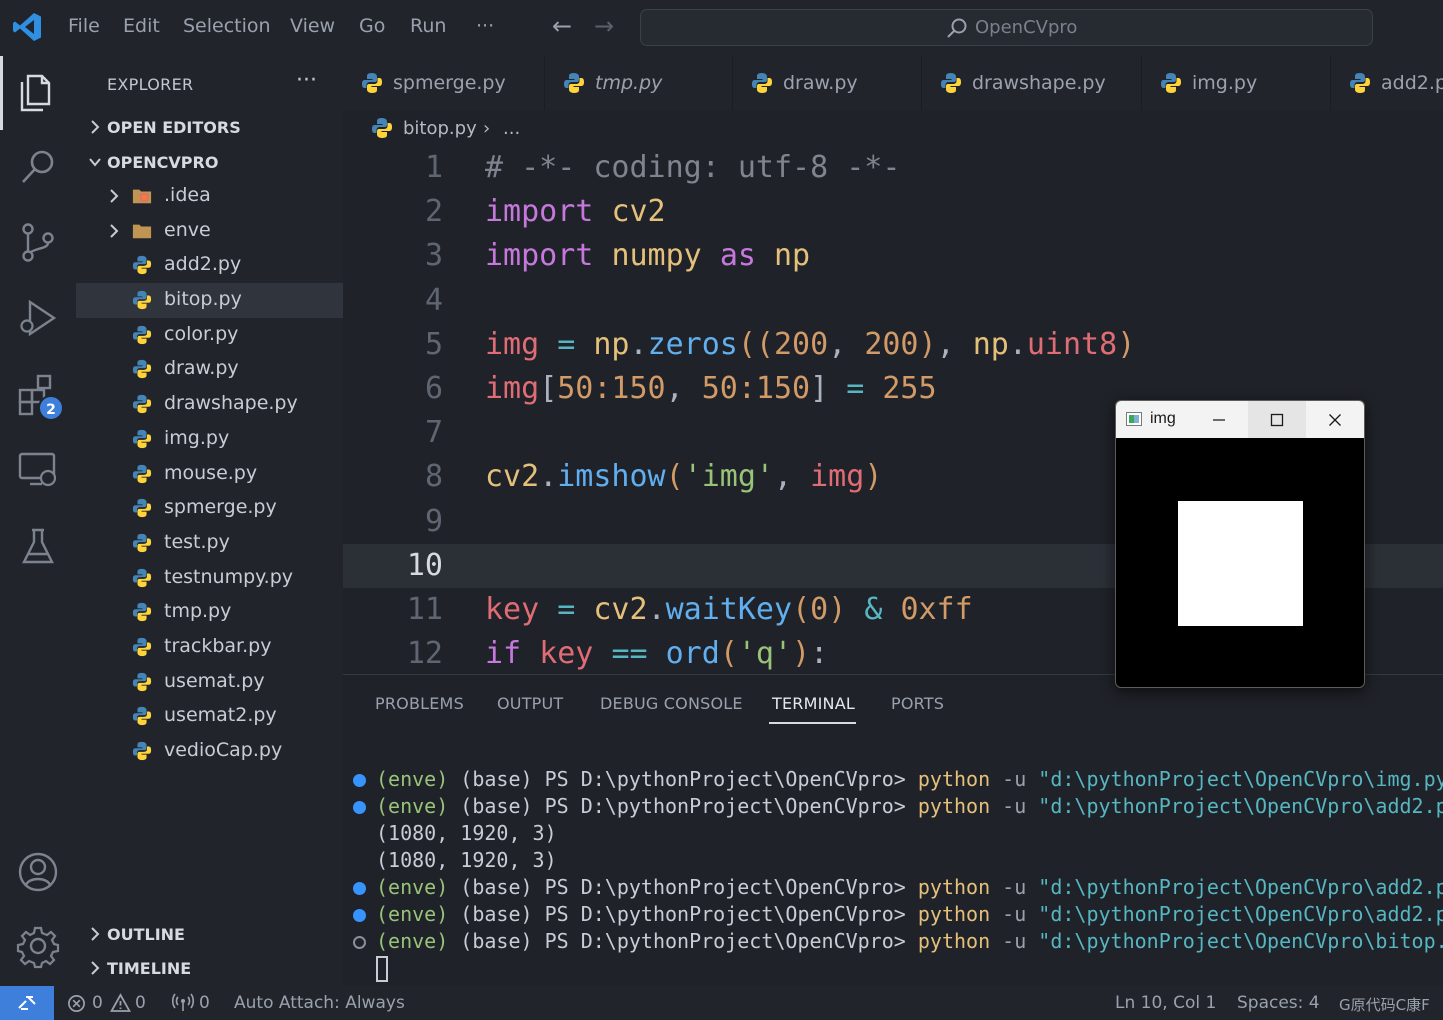 Image resolution: width=1443 pixels, height=1020 pixels. I want to click on editor-tab: spmerge.py, so click(444, 83).